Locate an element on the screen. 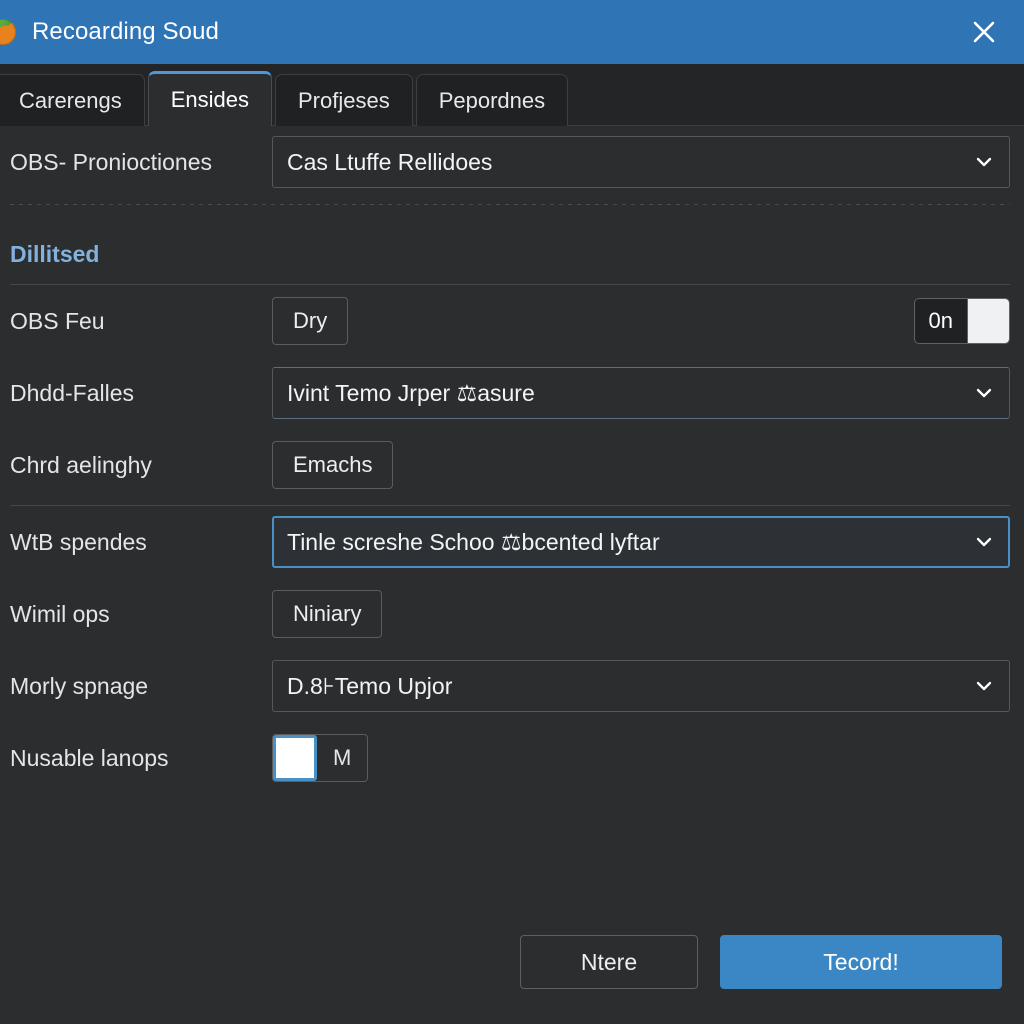  toggle-state-label: 0n is located at coordinates (940, 320).